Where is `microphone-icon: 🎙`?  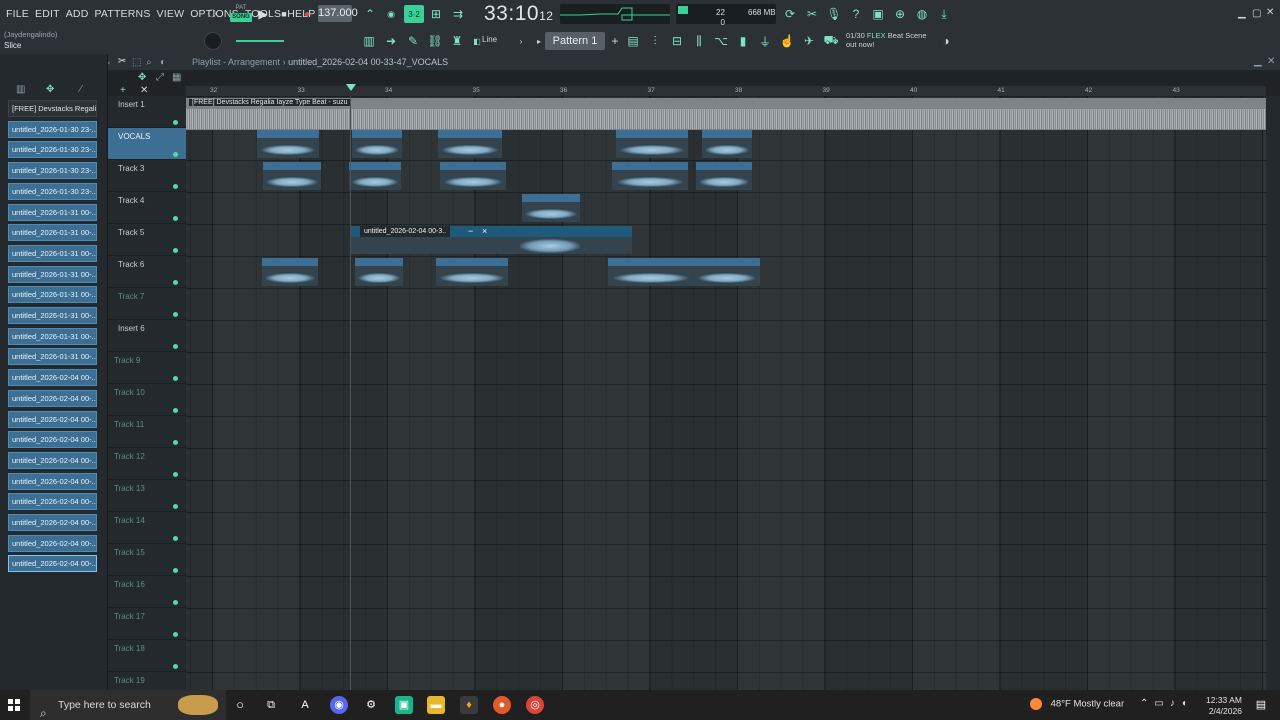
microphone-icon: 🎙 is located at coordinates (834, 14).